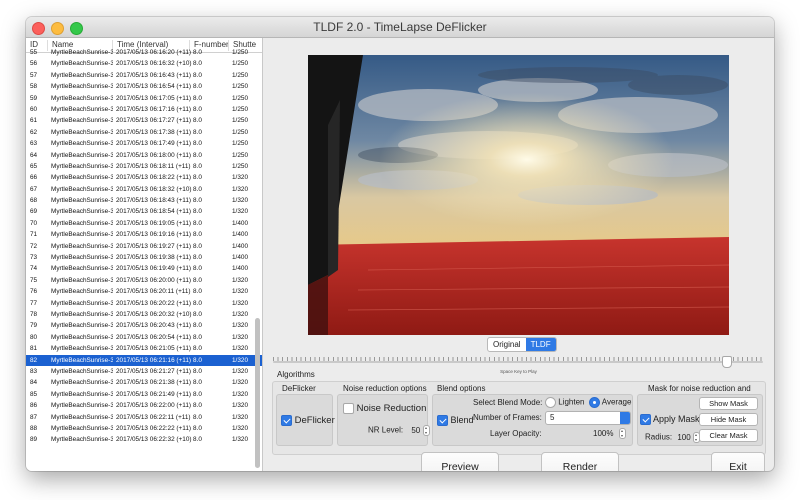 The height and width of the screenshot is (500, 800). Describe the element at coordinates (588, 418) in the screenshot. I see `frames-select: 5` at that location.